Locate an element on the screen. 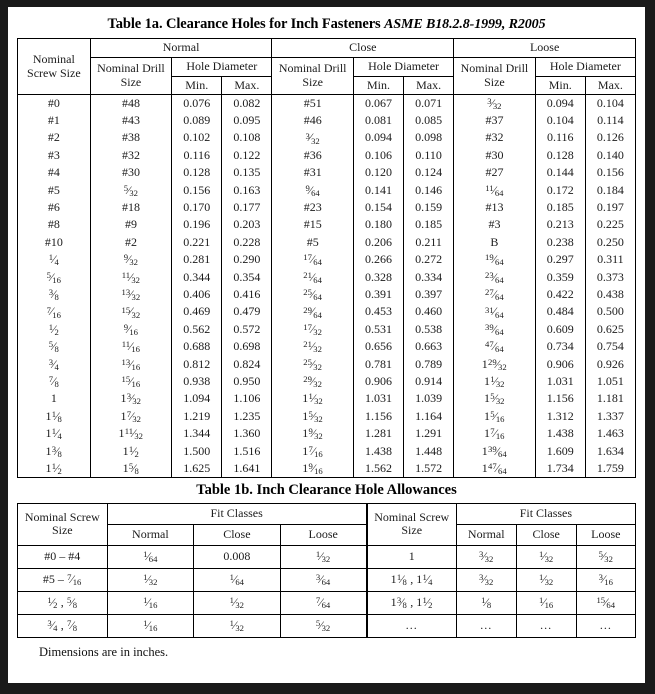  cell-close-drill-size: 25⁄32 is located at coordinates (312, 364).